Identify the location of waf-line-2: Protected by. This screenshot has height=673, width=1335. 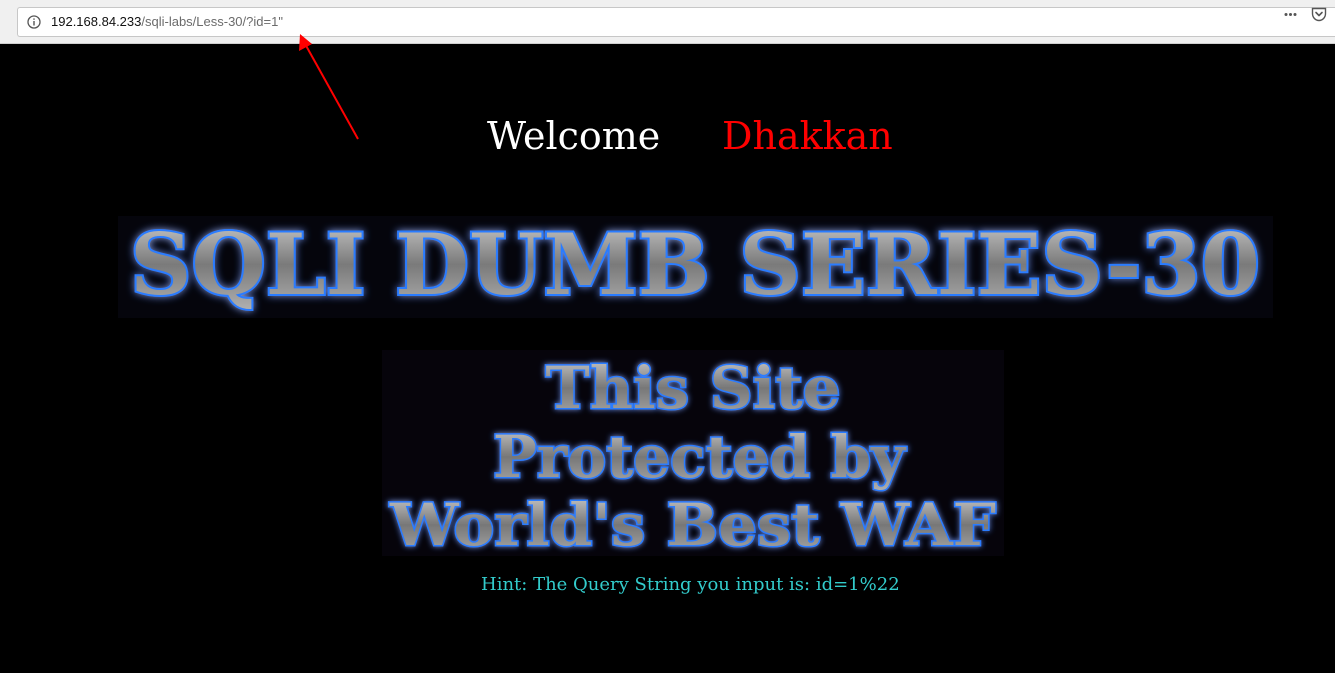
(700, 457).